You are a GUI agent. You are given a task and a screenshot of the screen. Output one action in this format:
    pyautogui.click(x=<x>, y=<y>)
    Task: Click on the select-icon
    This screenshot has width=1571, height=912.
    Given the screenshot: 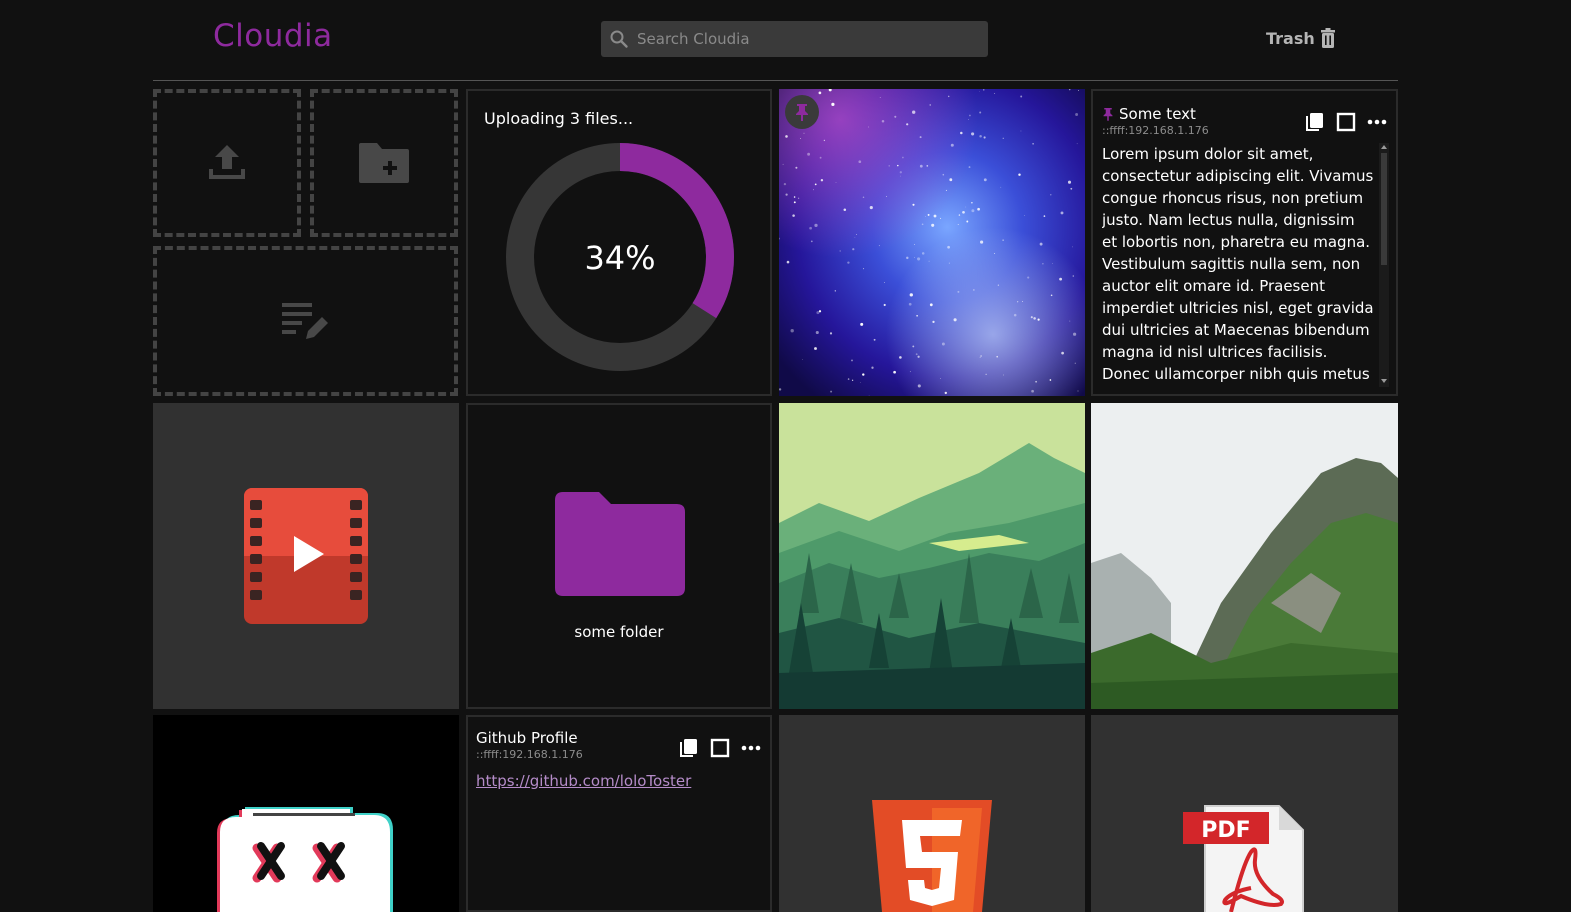 What is the action you would take?
    pyautogui.click(x=1346, y=122)
    